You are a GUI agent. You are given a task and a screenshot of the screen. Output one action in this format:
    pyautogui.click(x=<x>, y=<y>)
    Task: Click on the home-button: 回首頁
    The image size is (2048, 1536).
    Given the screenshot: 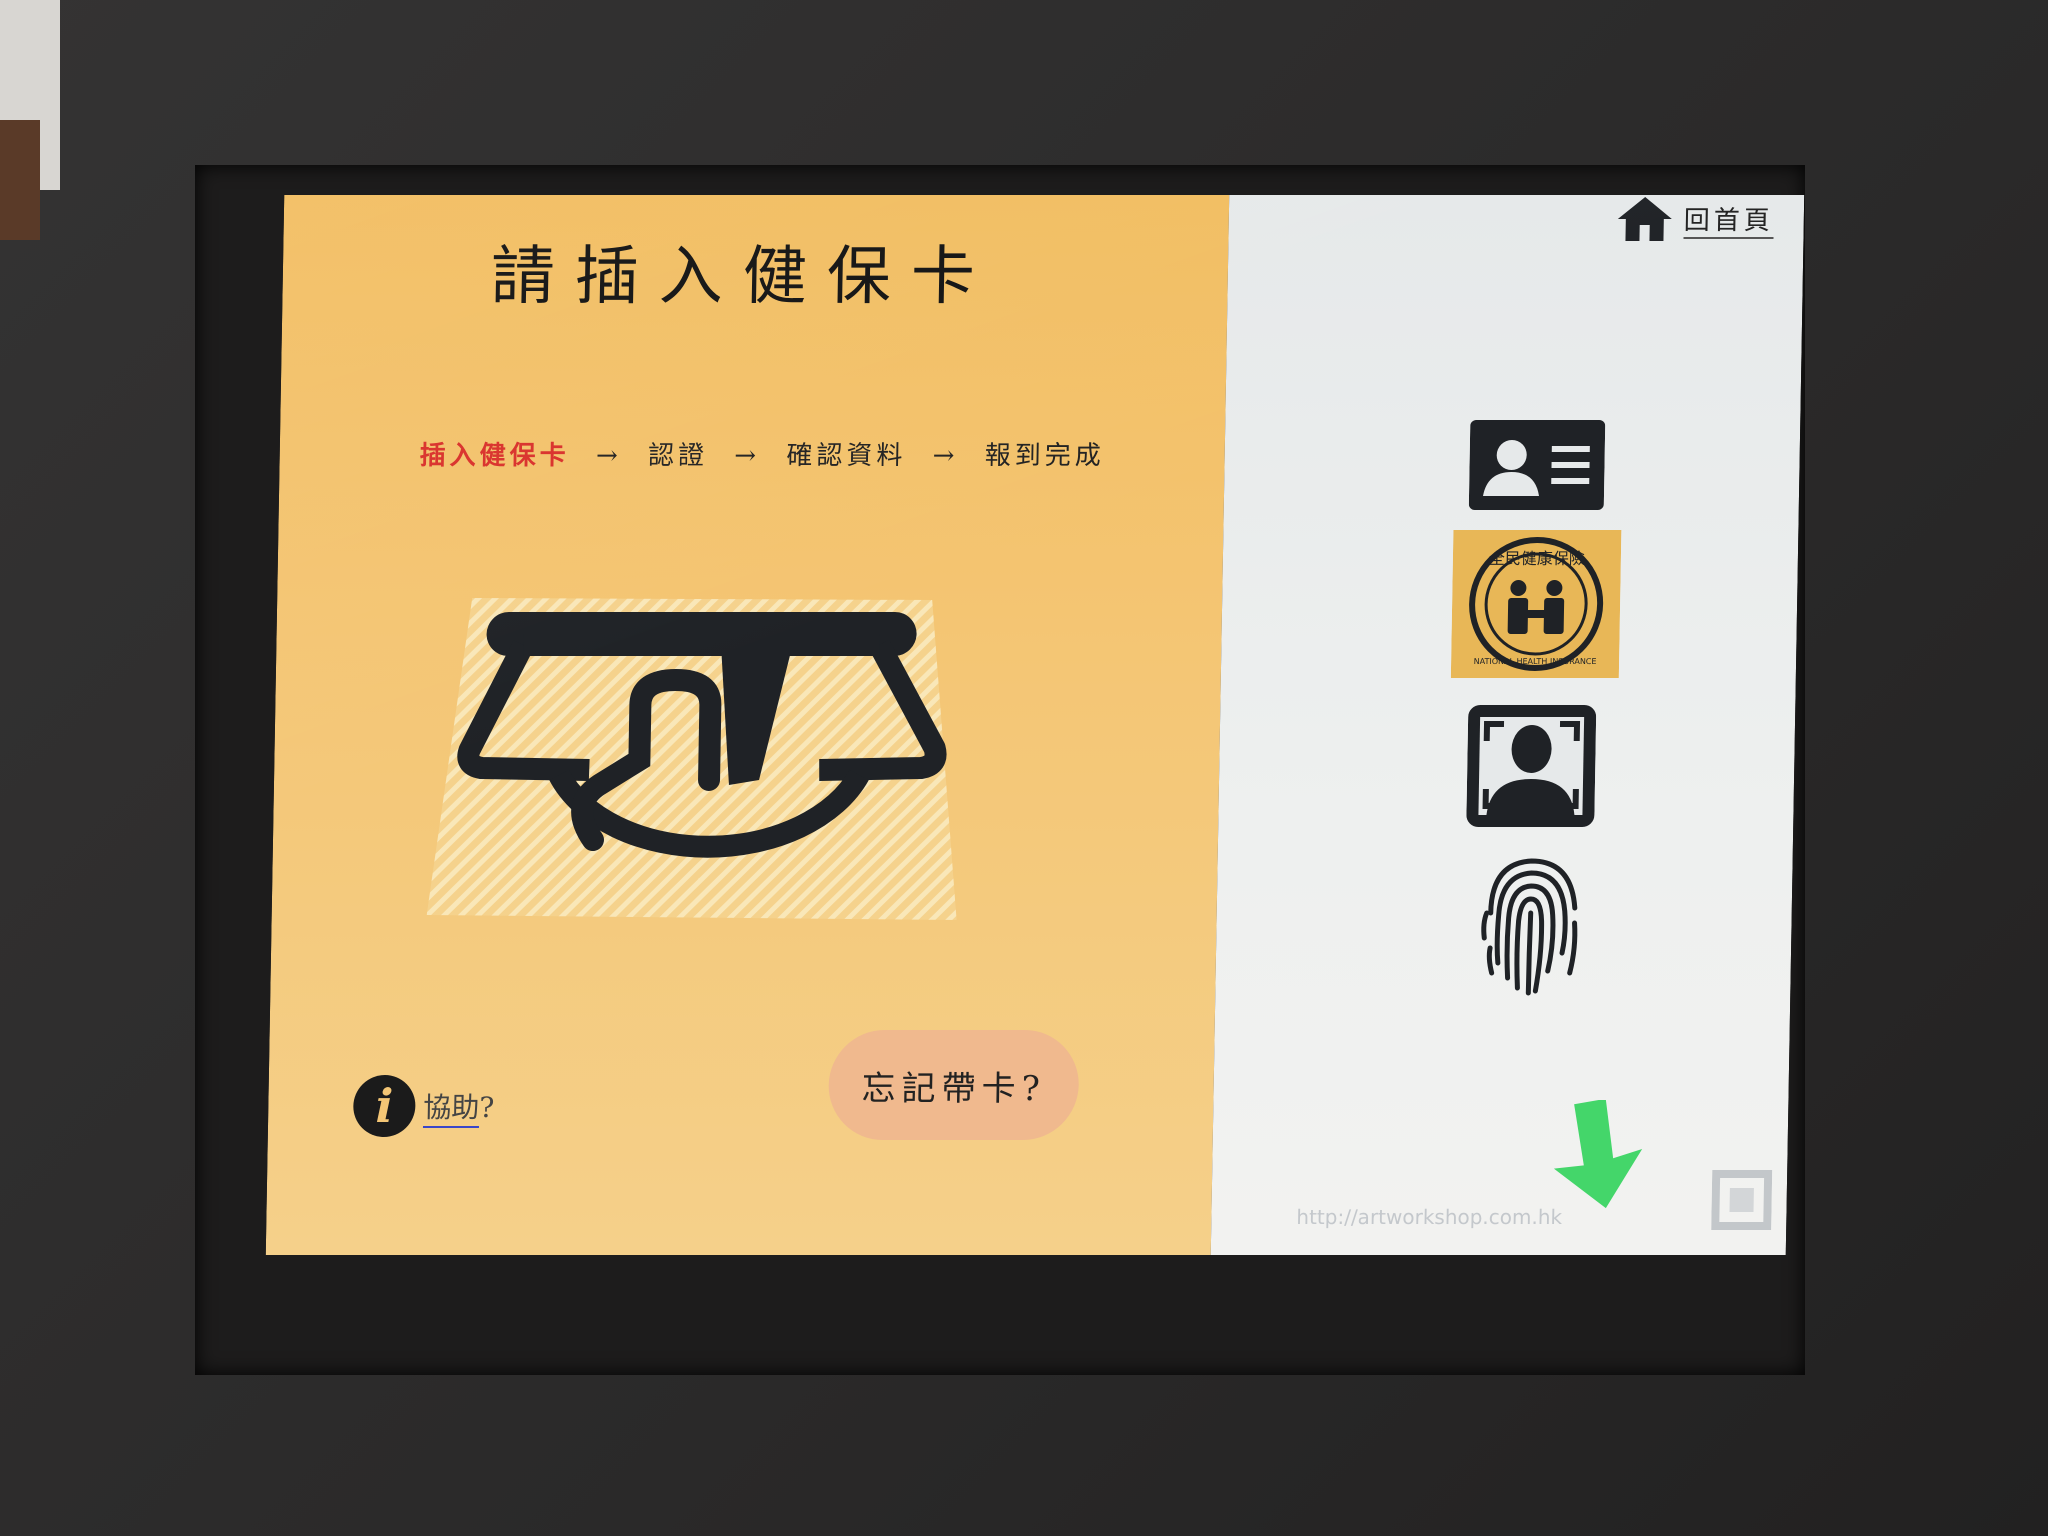 What is the action you would take?
    pyautogui.click(x=1695, y=219)
    